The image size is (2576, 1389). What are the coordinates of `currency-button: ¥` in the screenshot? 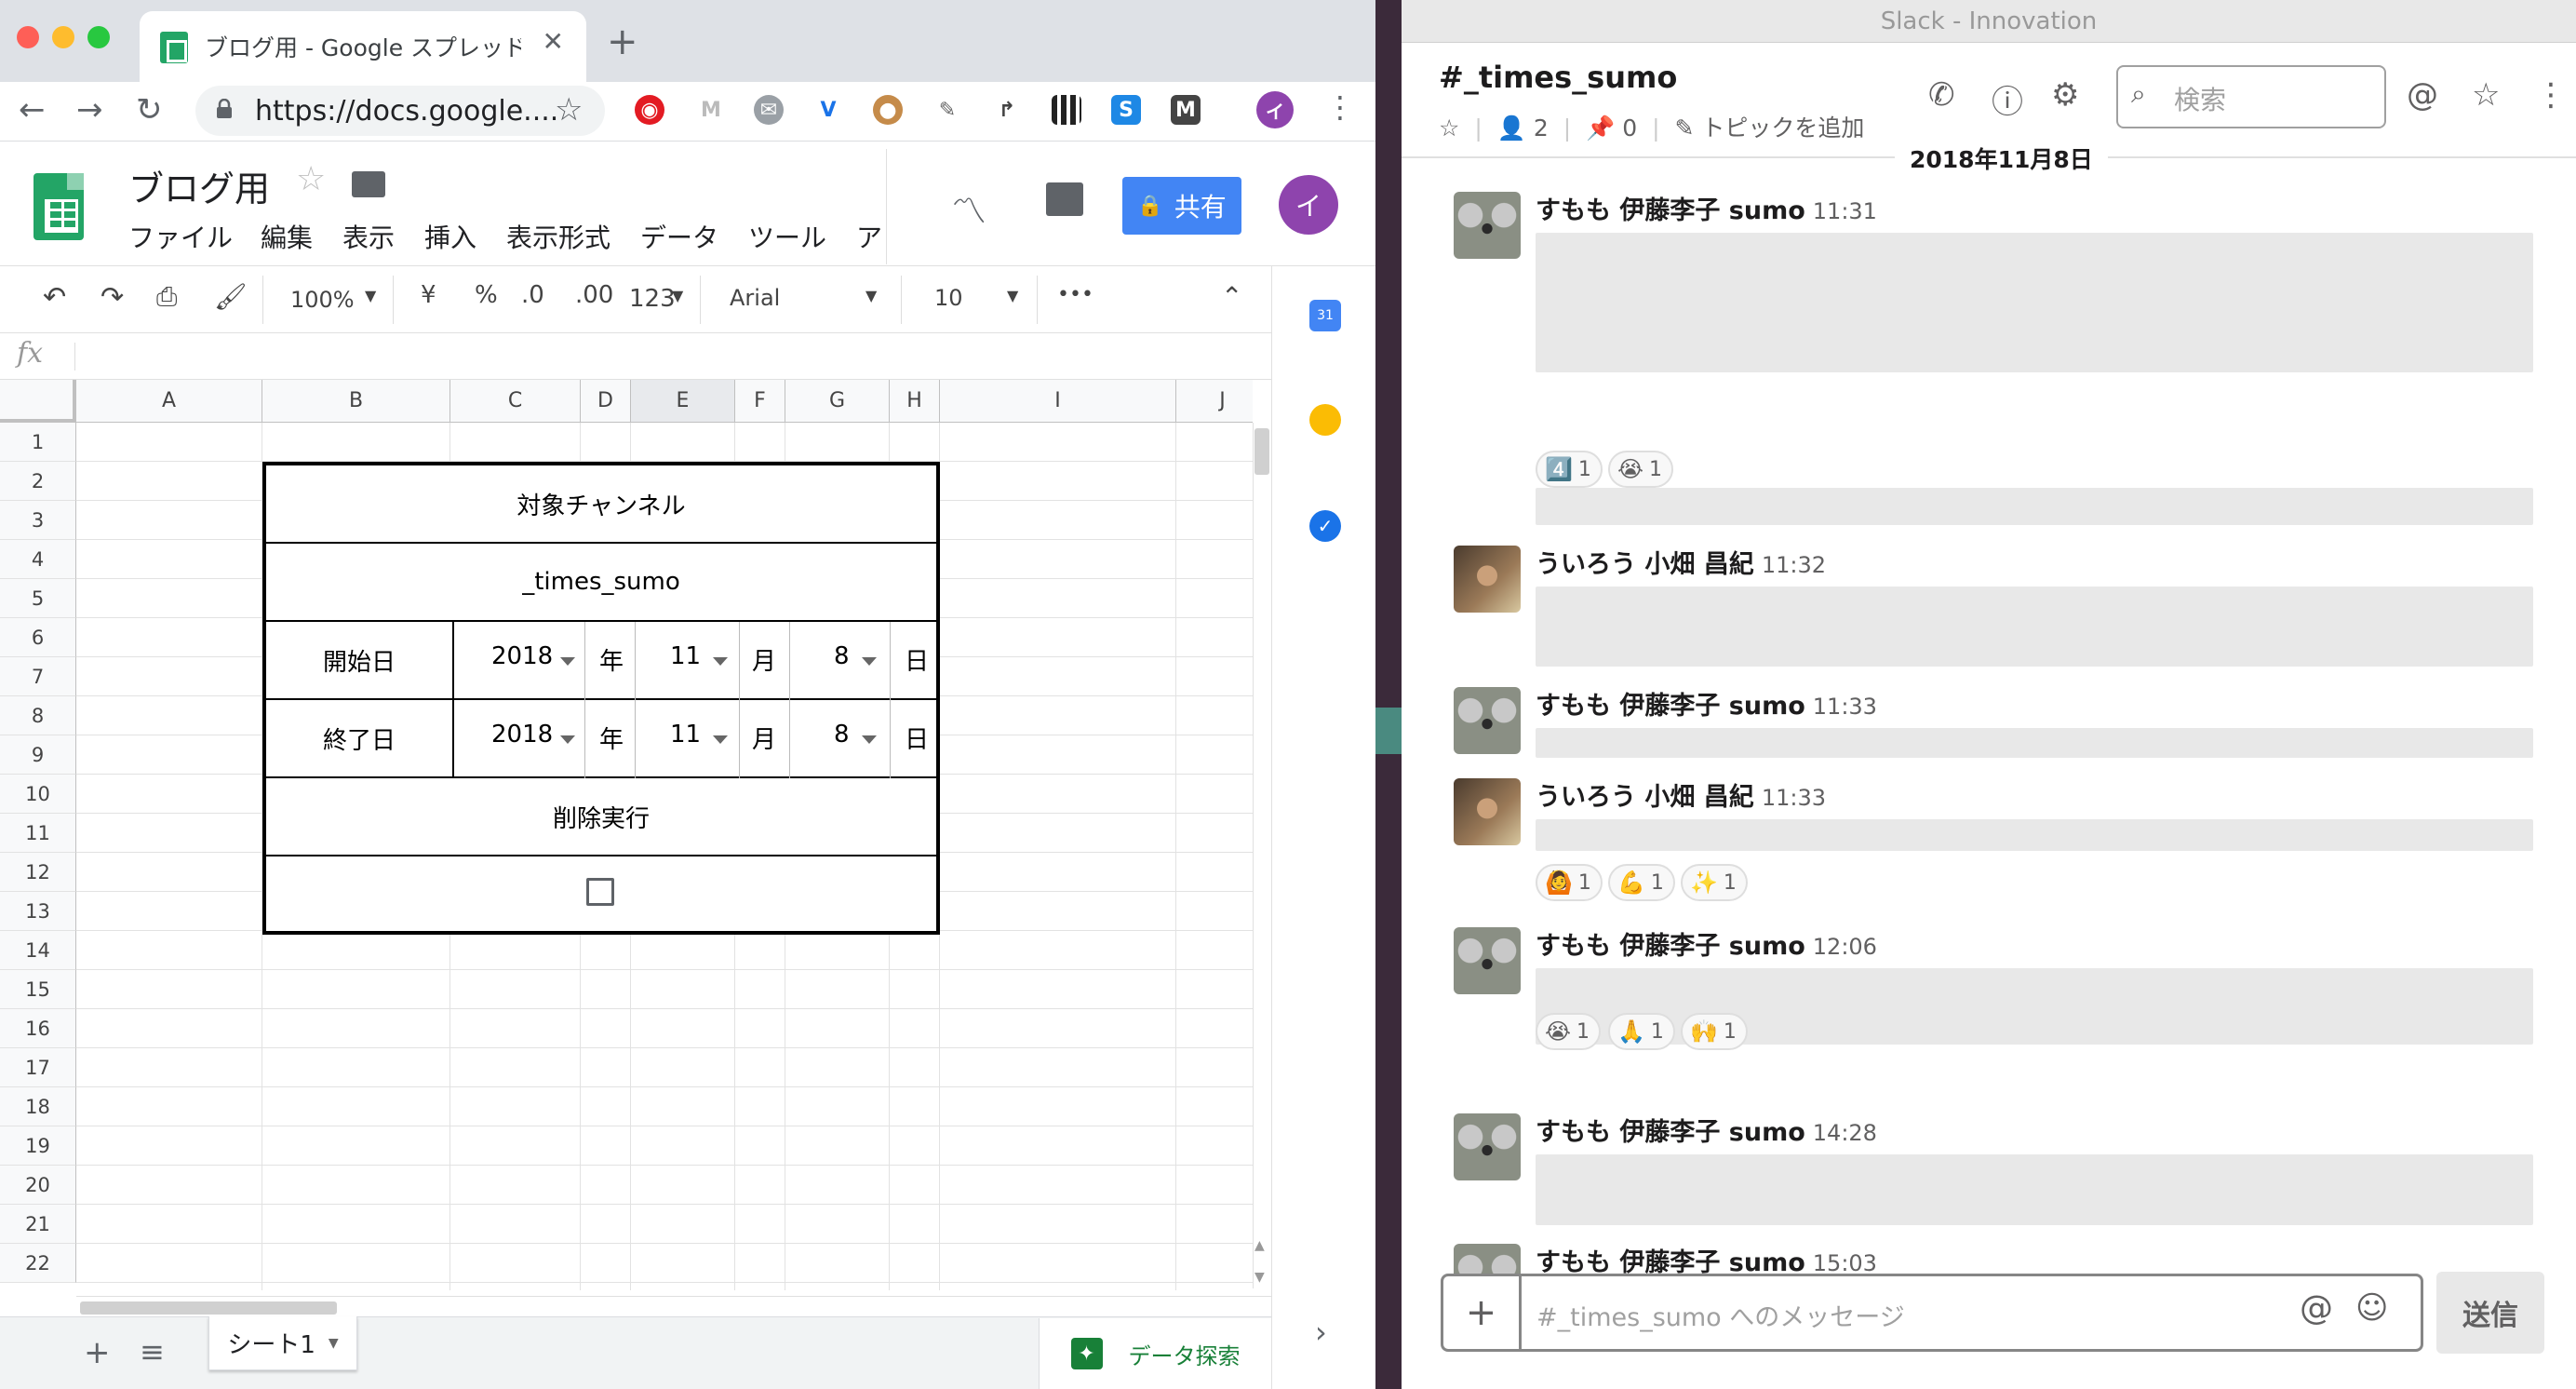 It's located at (428, 295).